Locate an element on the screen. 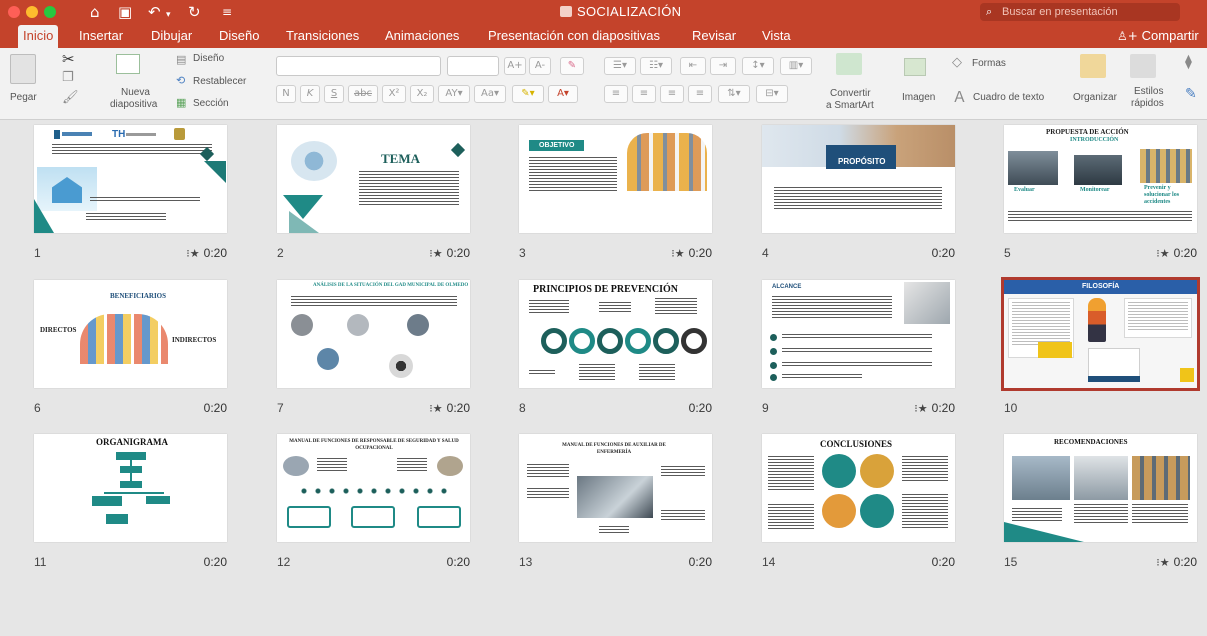 The image size is (1207, 636). pen-icon: ✎ is located at coordinates (1191, 94).